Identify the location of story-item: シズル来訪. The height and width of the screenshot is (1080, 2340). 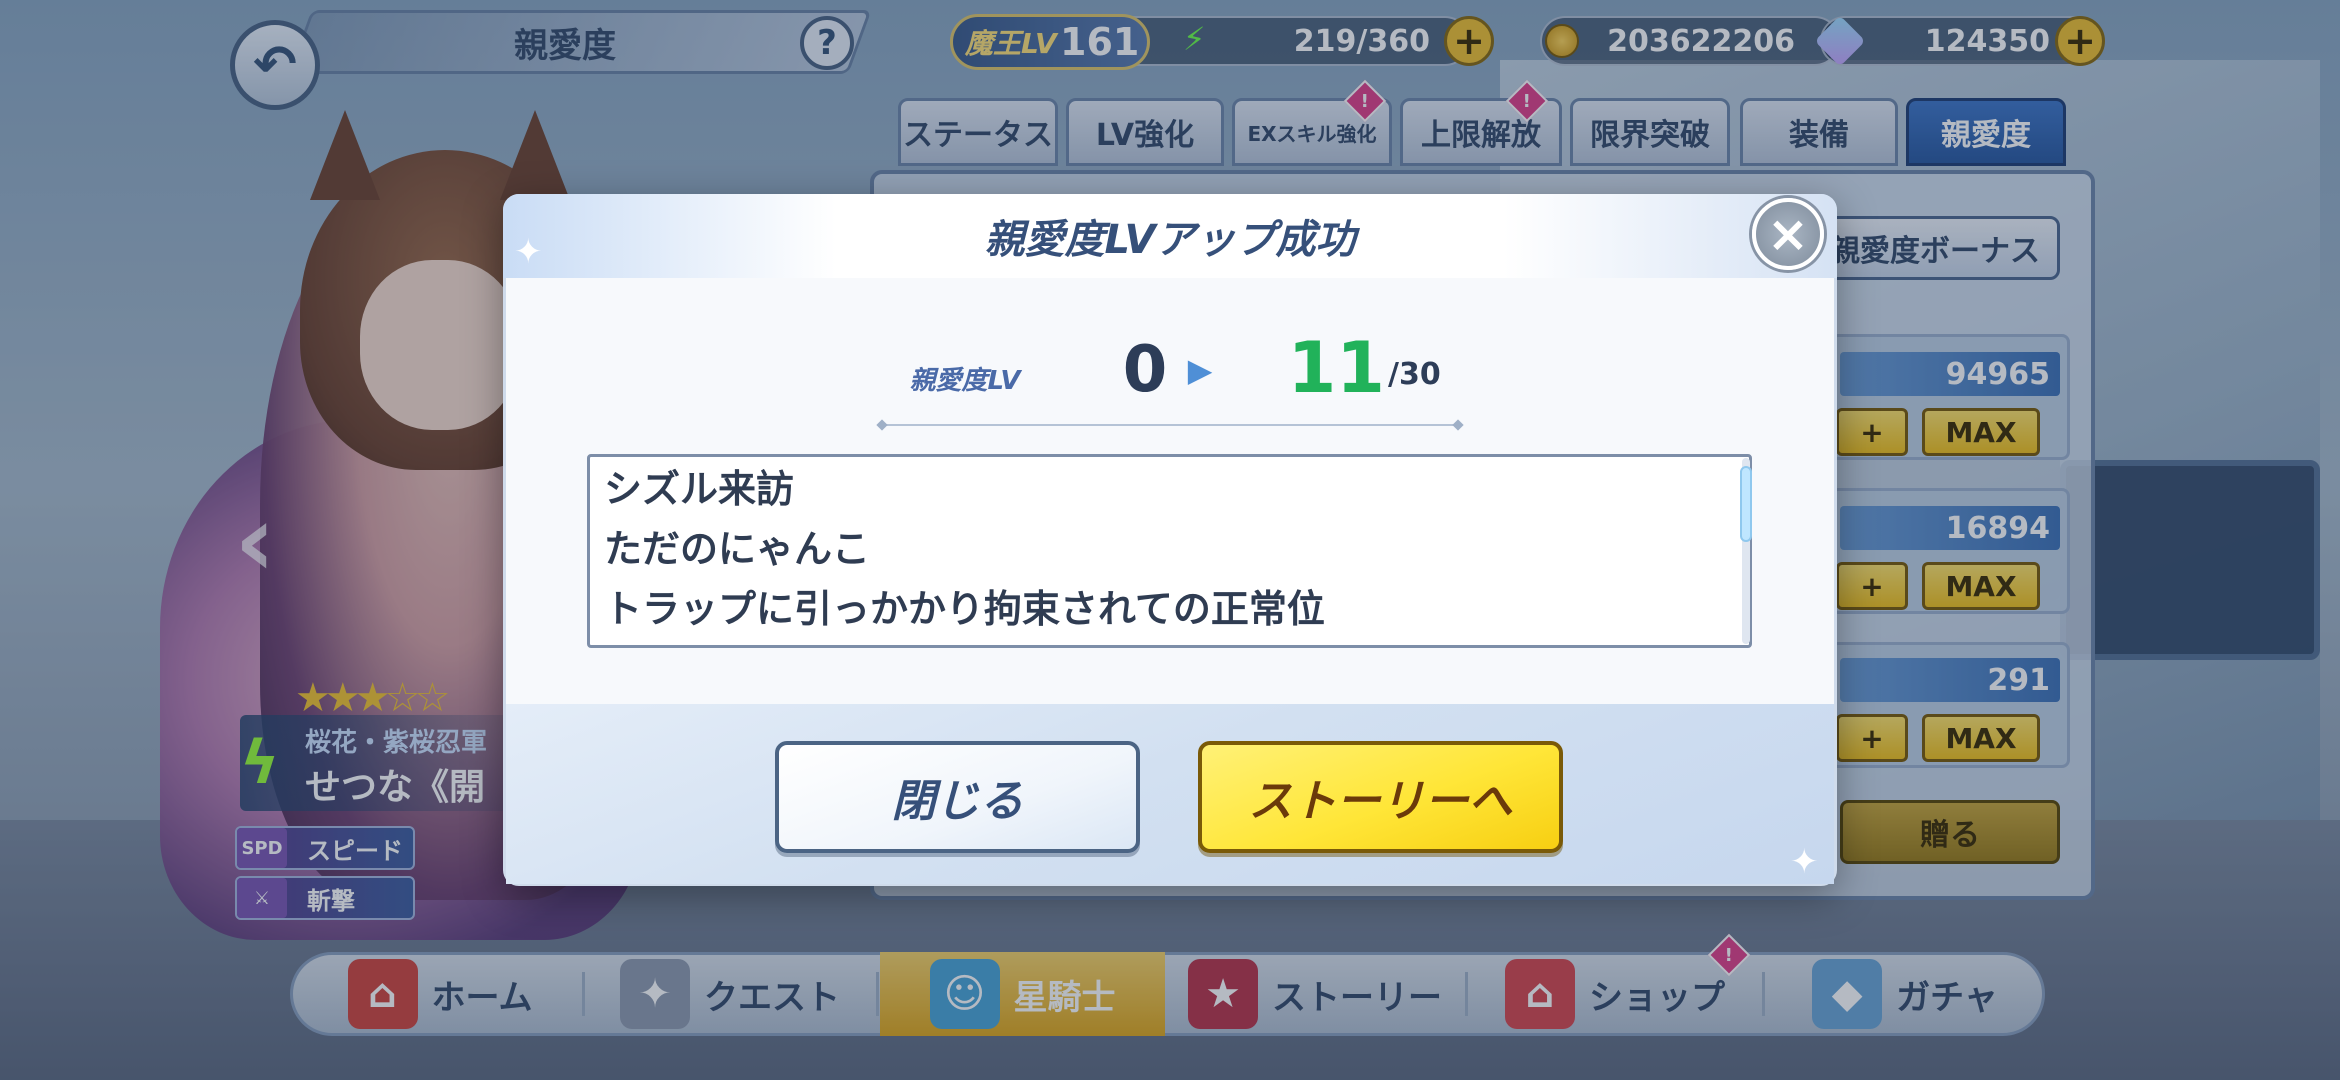
(699, 488).